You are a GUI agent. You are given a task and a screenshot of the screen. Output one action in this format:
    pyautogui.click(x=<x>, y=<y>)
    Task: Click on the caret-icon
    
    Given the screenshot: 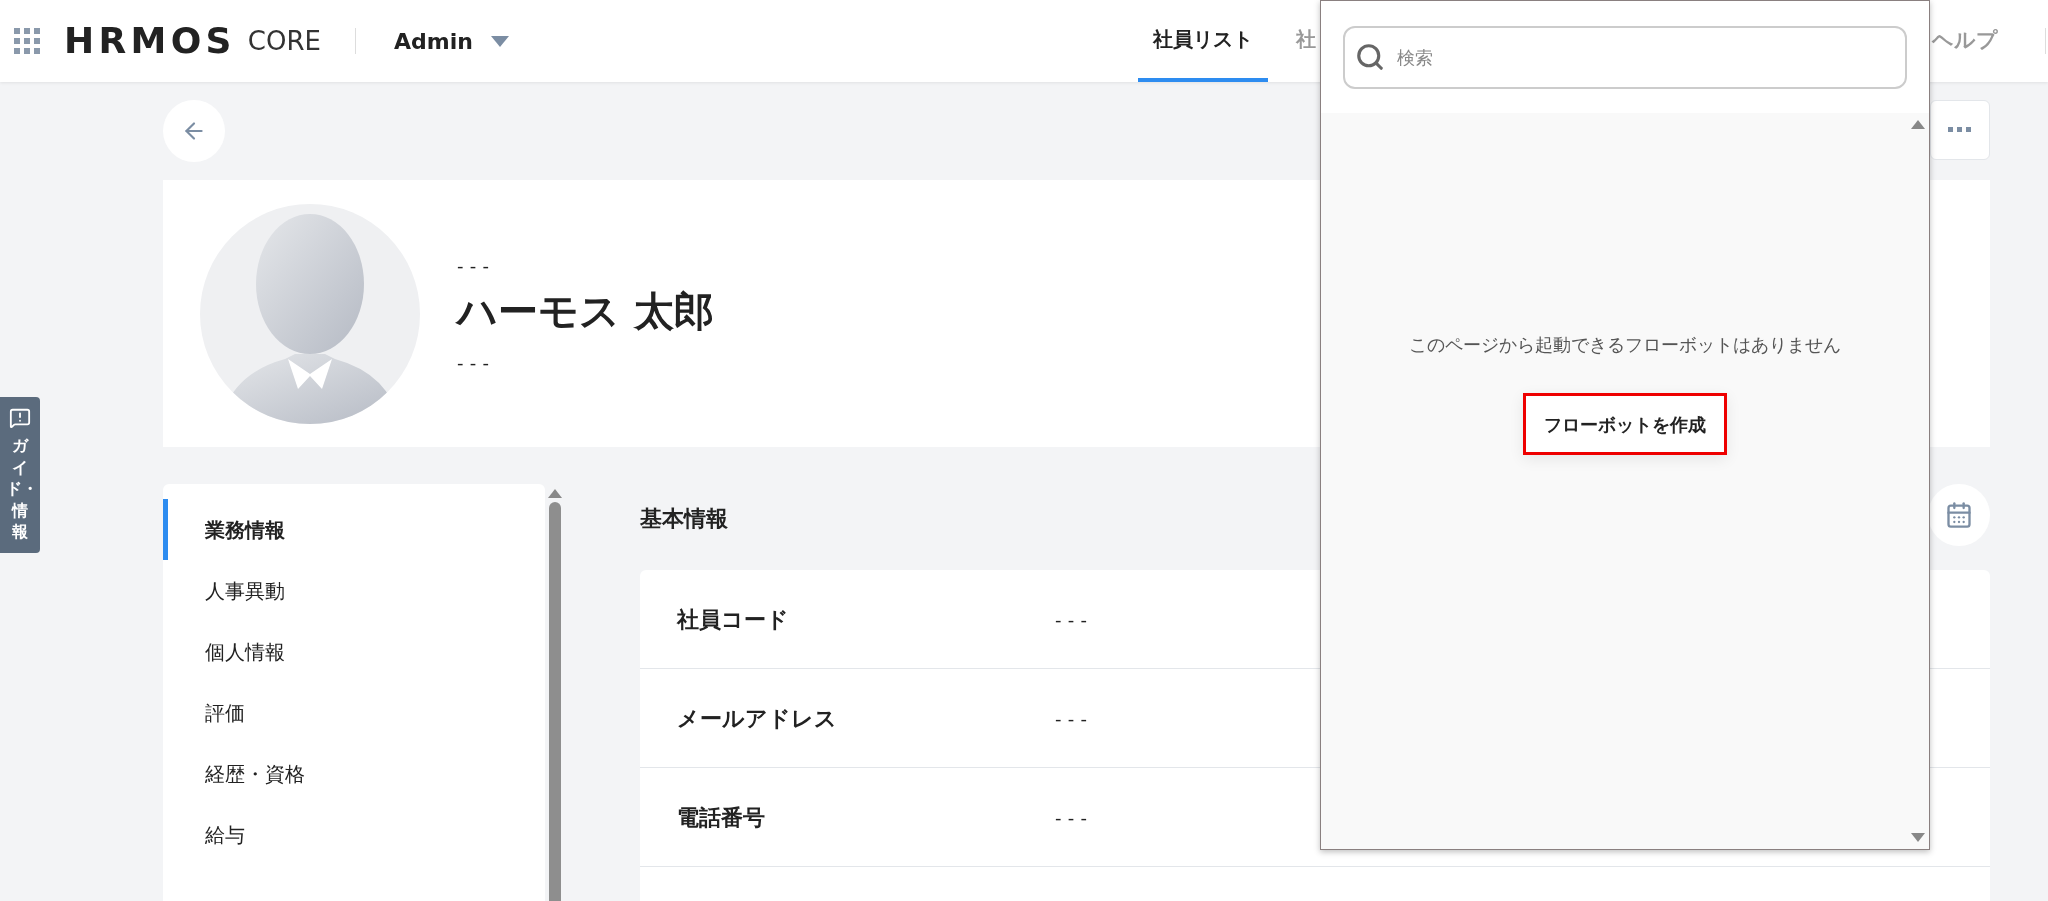 What is the action you would take?
    pyautogui.click(x=499, y=41)
    